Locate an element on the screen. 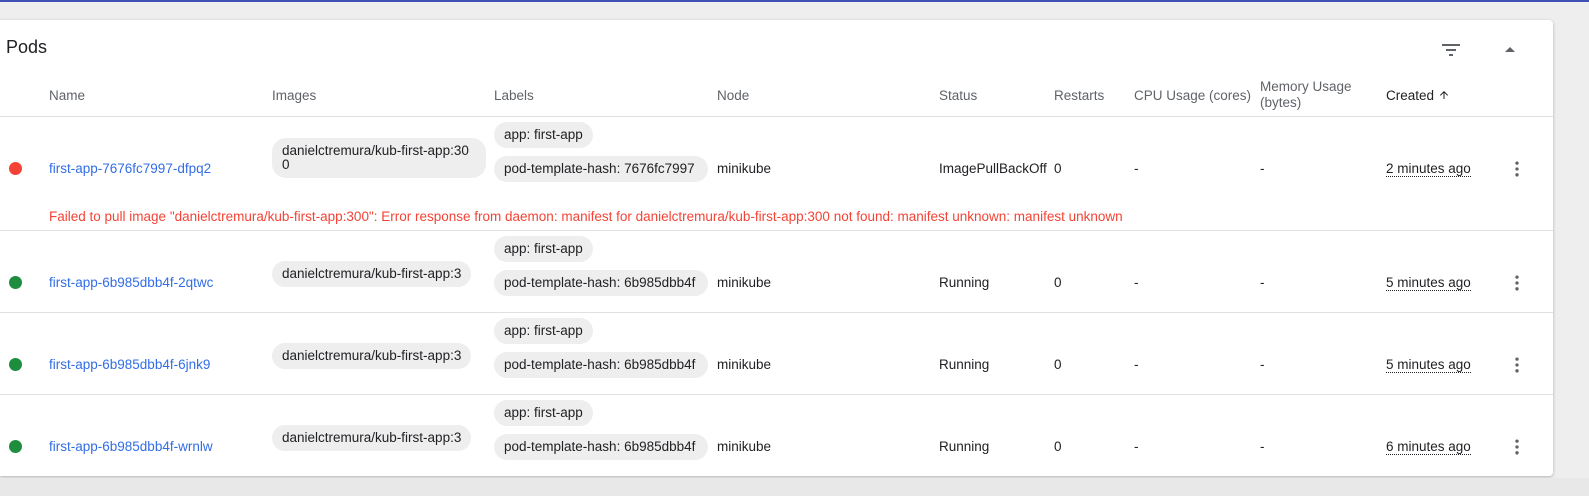 The height and width of the screenshot is (496, 1589). column-header-memory: Memory Usage (bytes) is located at coordinates (1306, 95).